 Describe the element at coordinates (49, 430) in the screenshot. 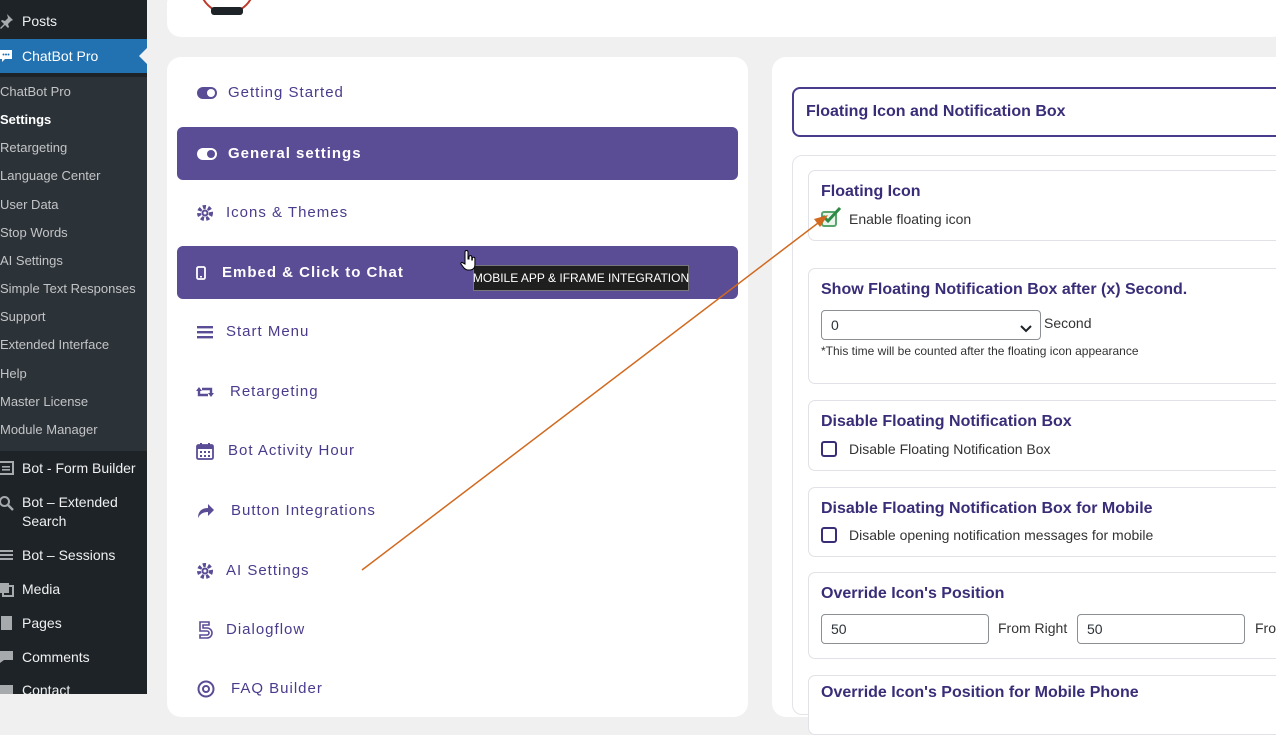

I see `wp-submenu-item: Module Manager` at that location.